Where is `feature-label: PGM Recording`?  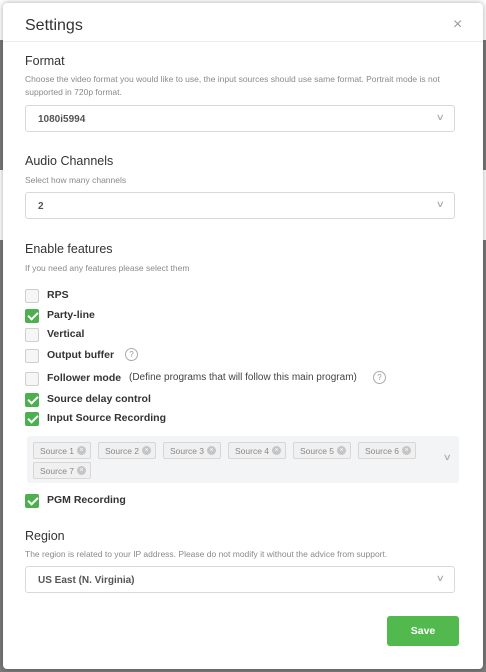
feature-label: PGM Recording is located at coordinates (86, 500).